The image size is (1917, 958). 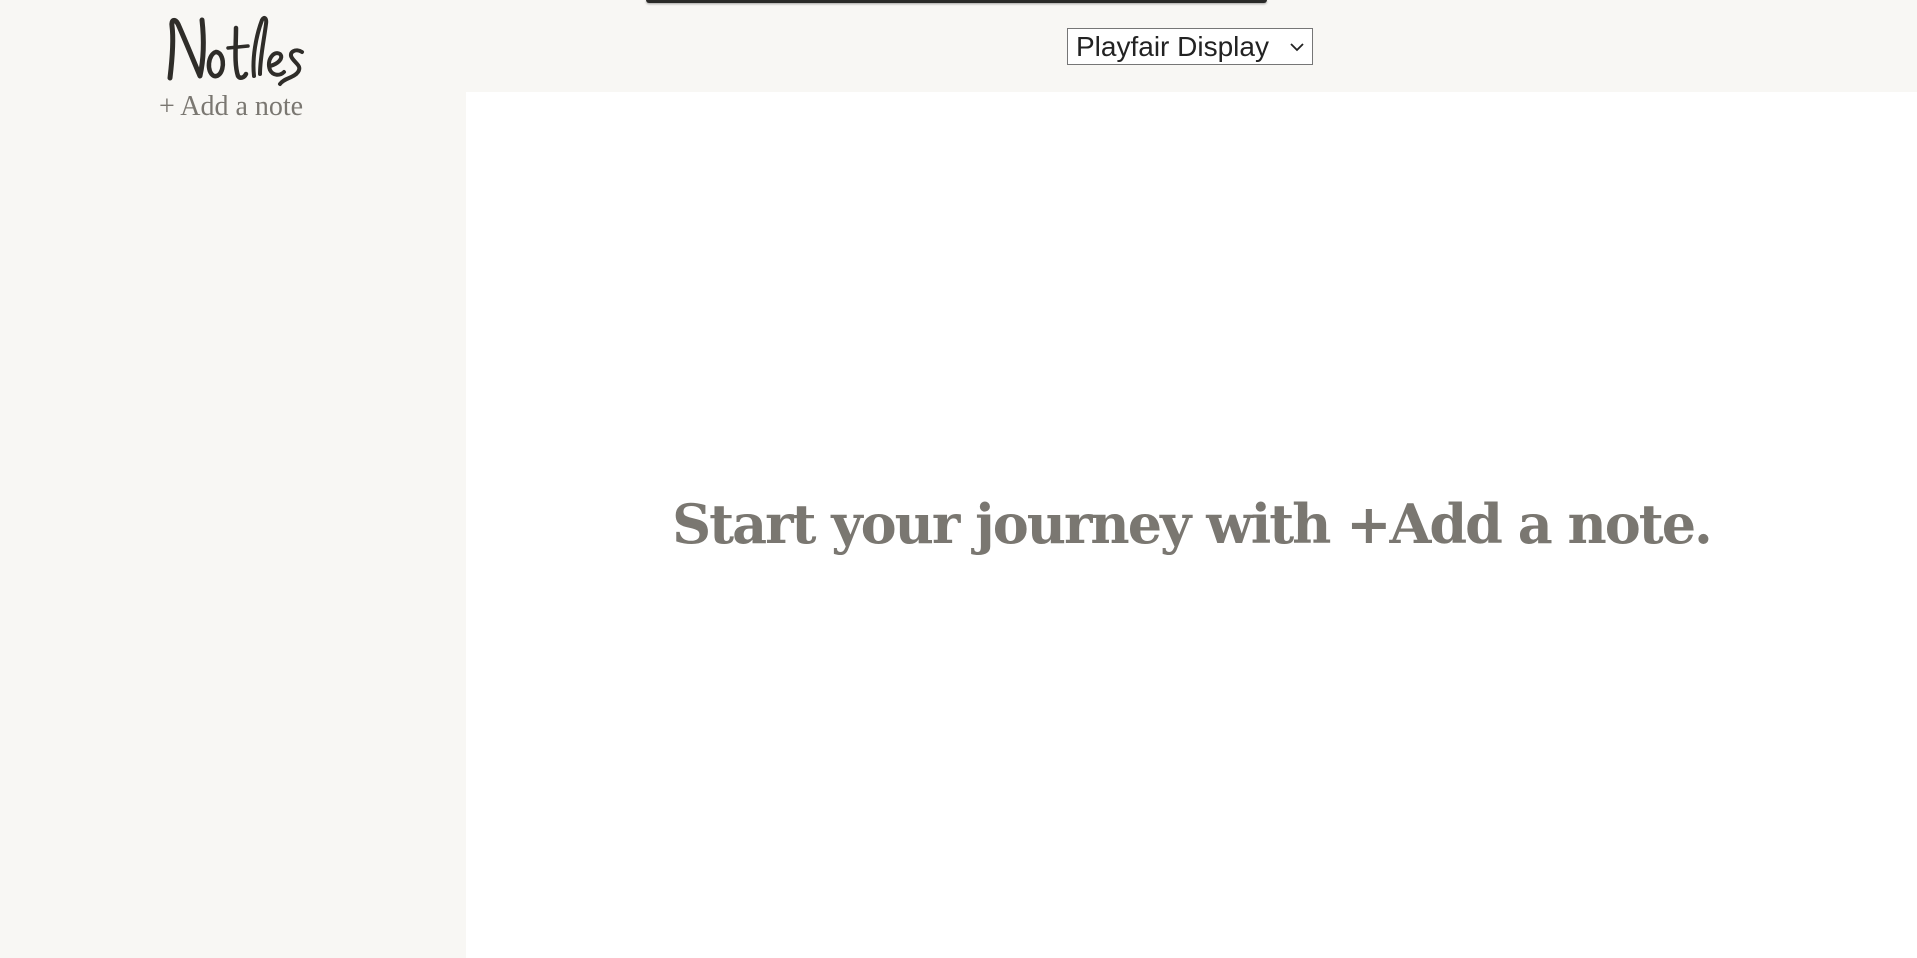 I want to click on add-note-button: + Add a note, so click(x=231, y=107).